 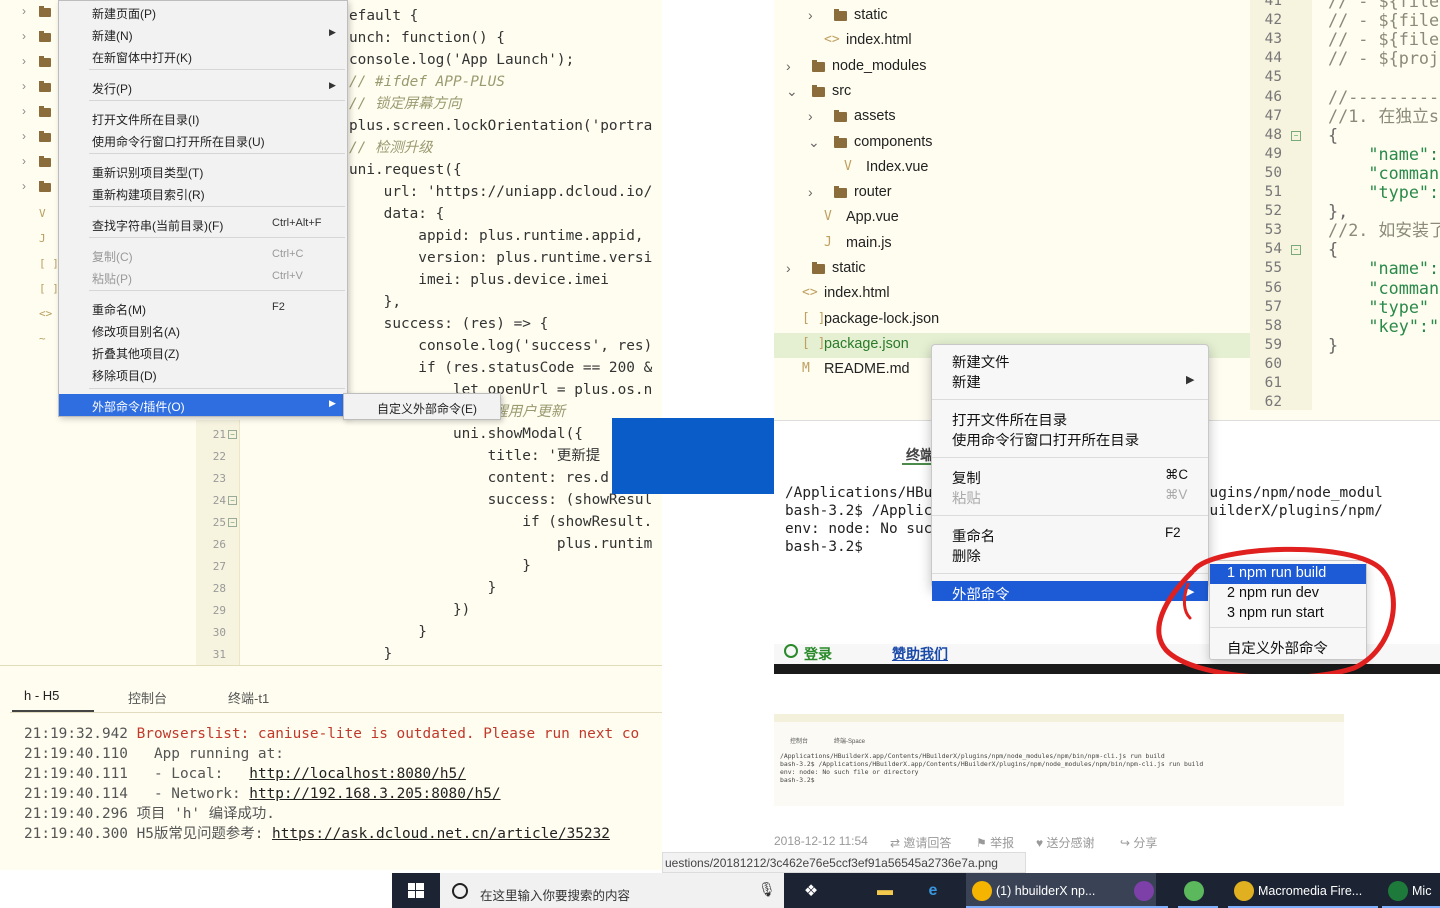 I want to click on menu-item: 打开文件所在目录(I), so click(x=203, y=118).